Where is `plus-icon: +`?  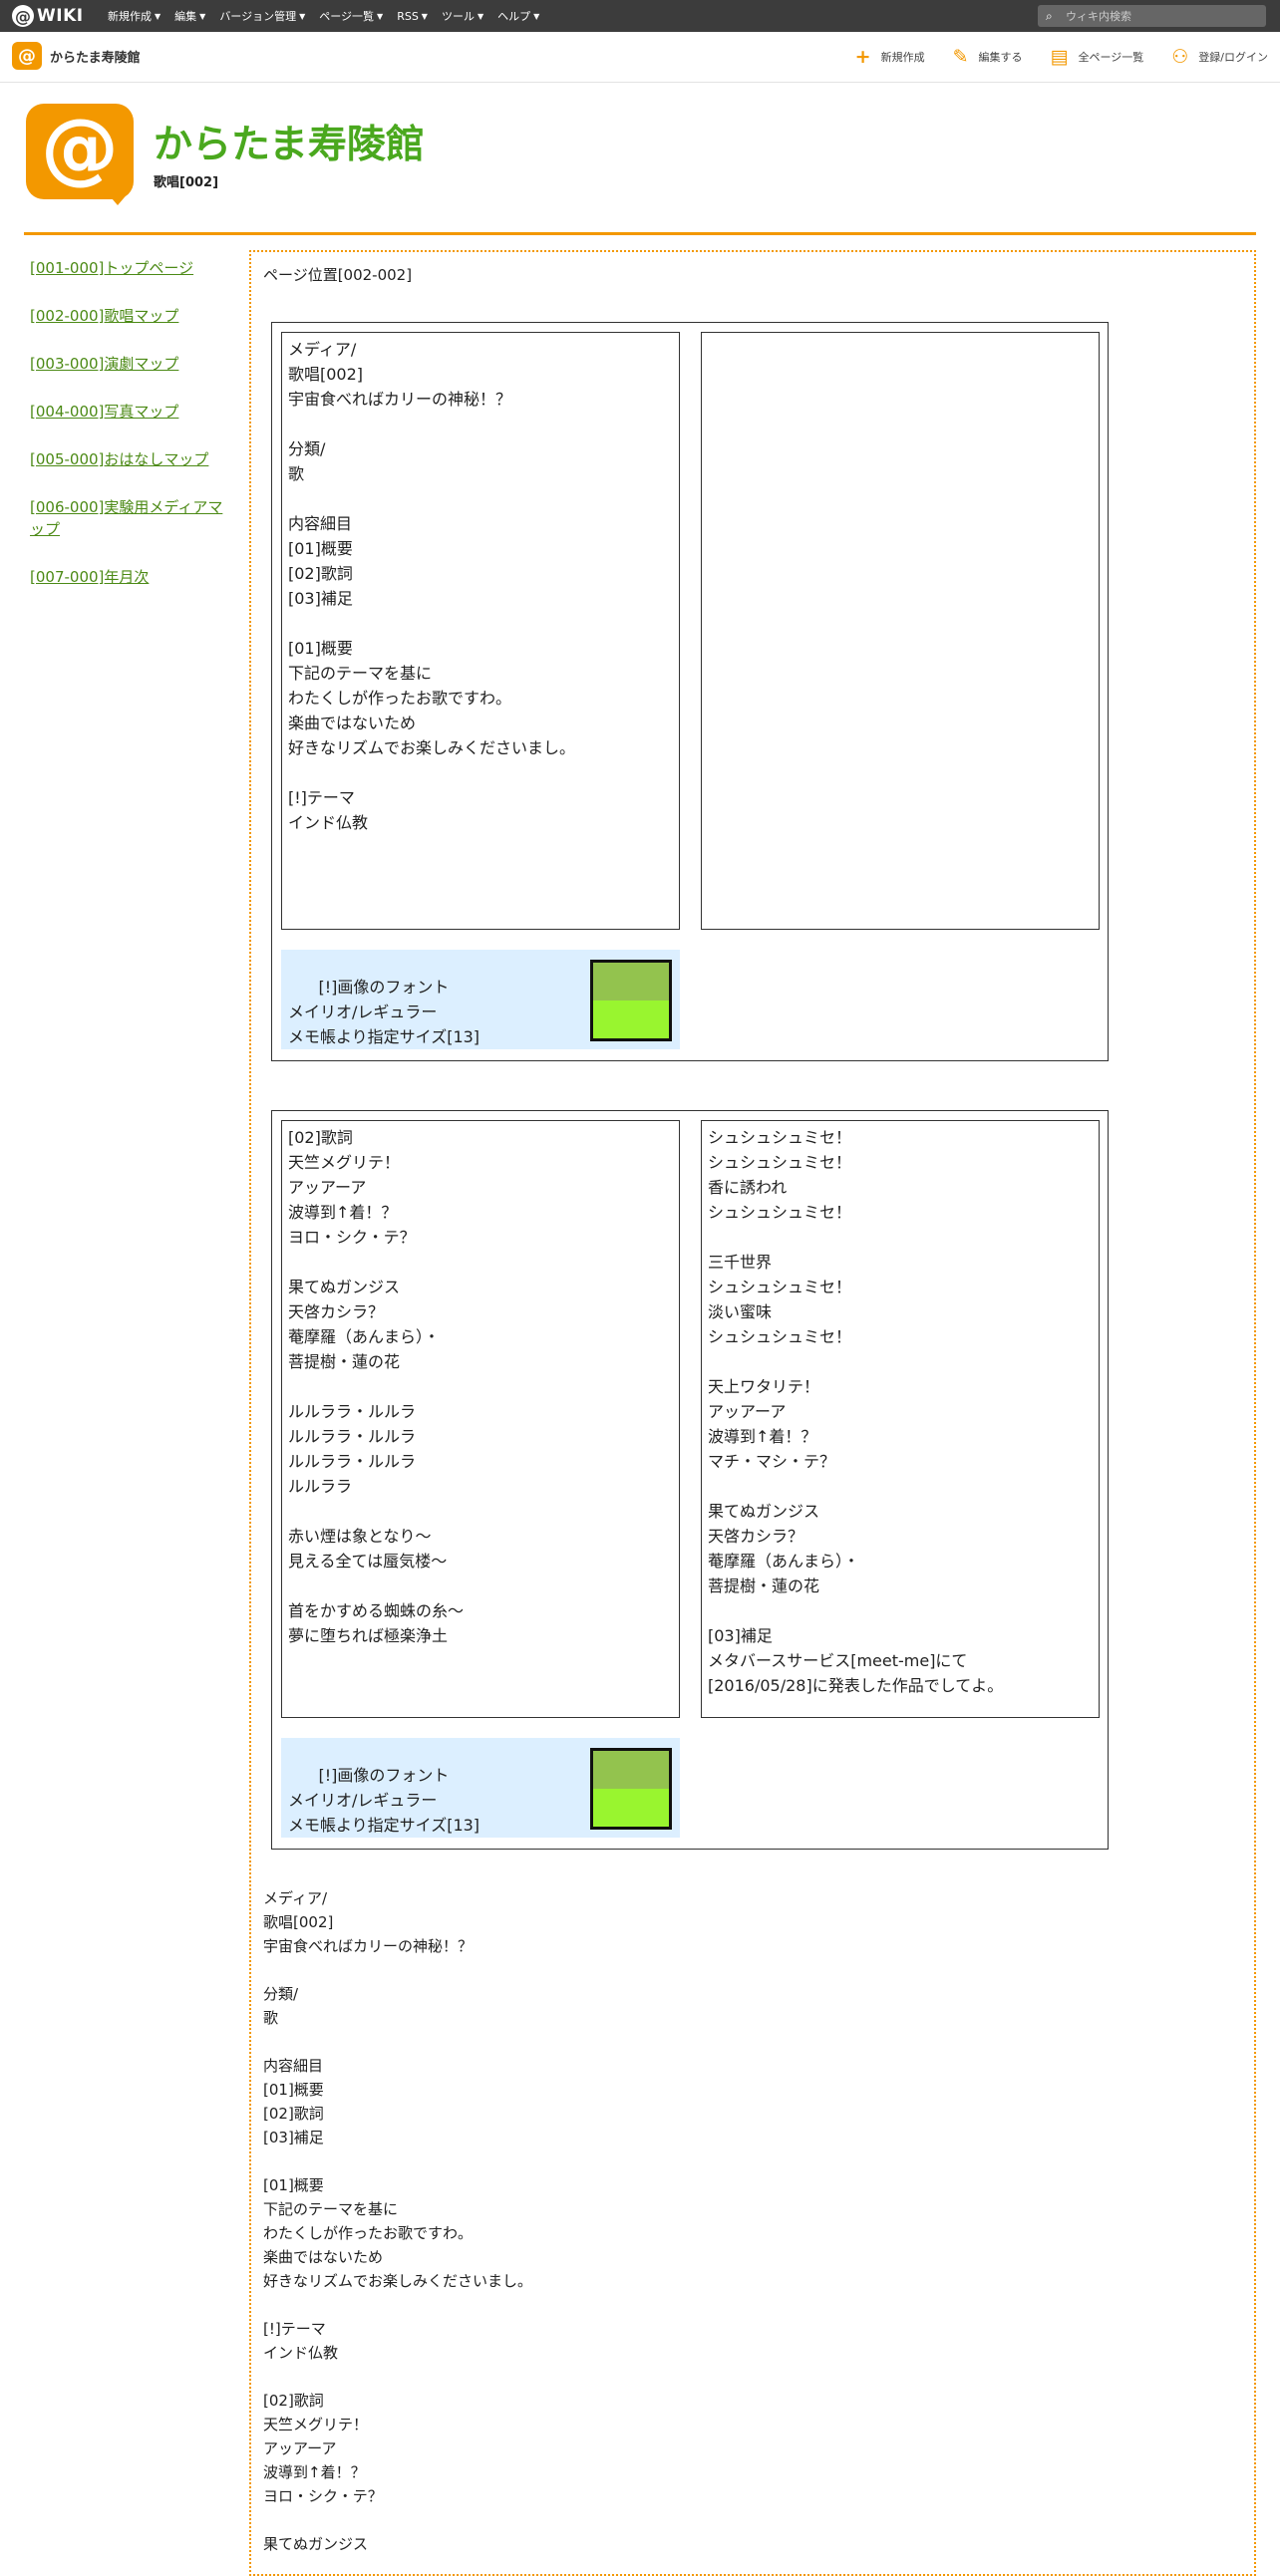 plus-icon: + is located at coordinates (862, 57).